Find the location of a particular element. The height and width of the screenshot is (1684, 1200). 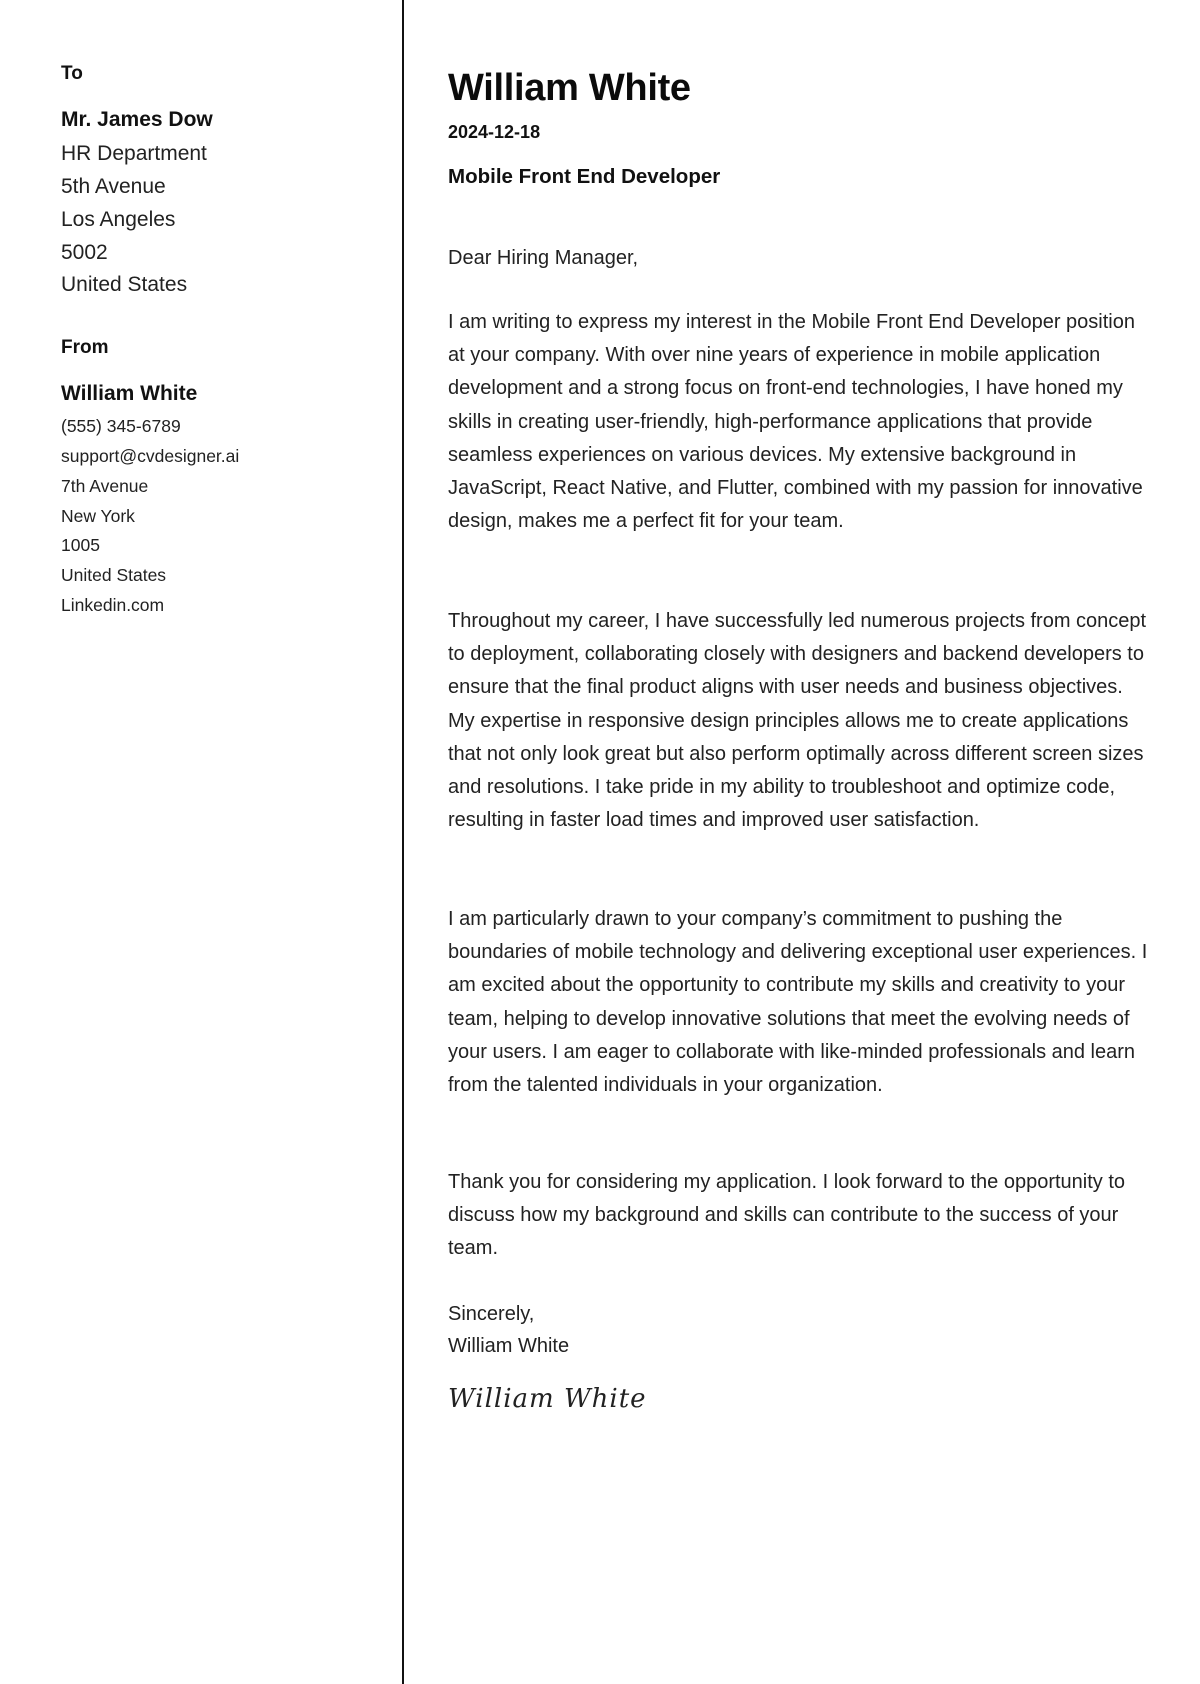

recipient-name: Mr. James Dow is located at coordinates (137, 119).